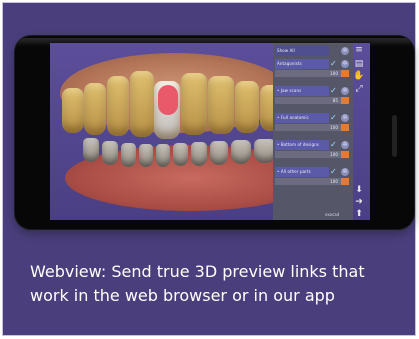 The image size is (419, 339). Describe the element at coordinates (359, 50) in the screenshot. I see `menu-icon: ≡` at that location.